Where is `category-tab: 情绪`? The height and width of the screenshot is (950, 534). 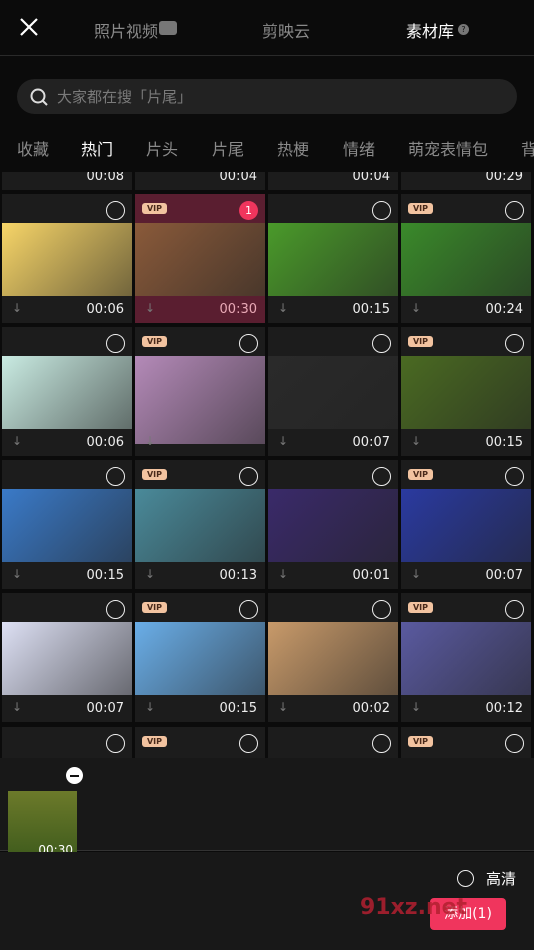 category-tab: 情绪 is located at coordinates (359, 148).